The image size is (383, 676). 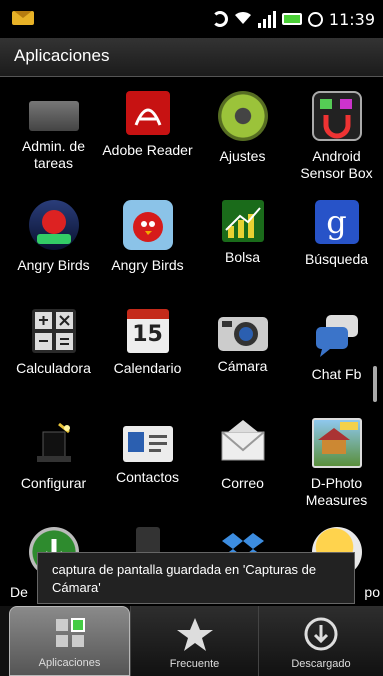 I want to click on app-tile: Bolsa, so click(x=242, y=233).